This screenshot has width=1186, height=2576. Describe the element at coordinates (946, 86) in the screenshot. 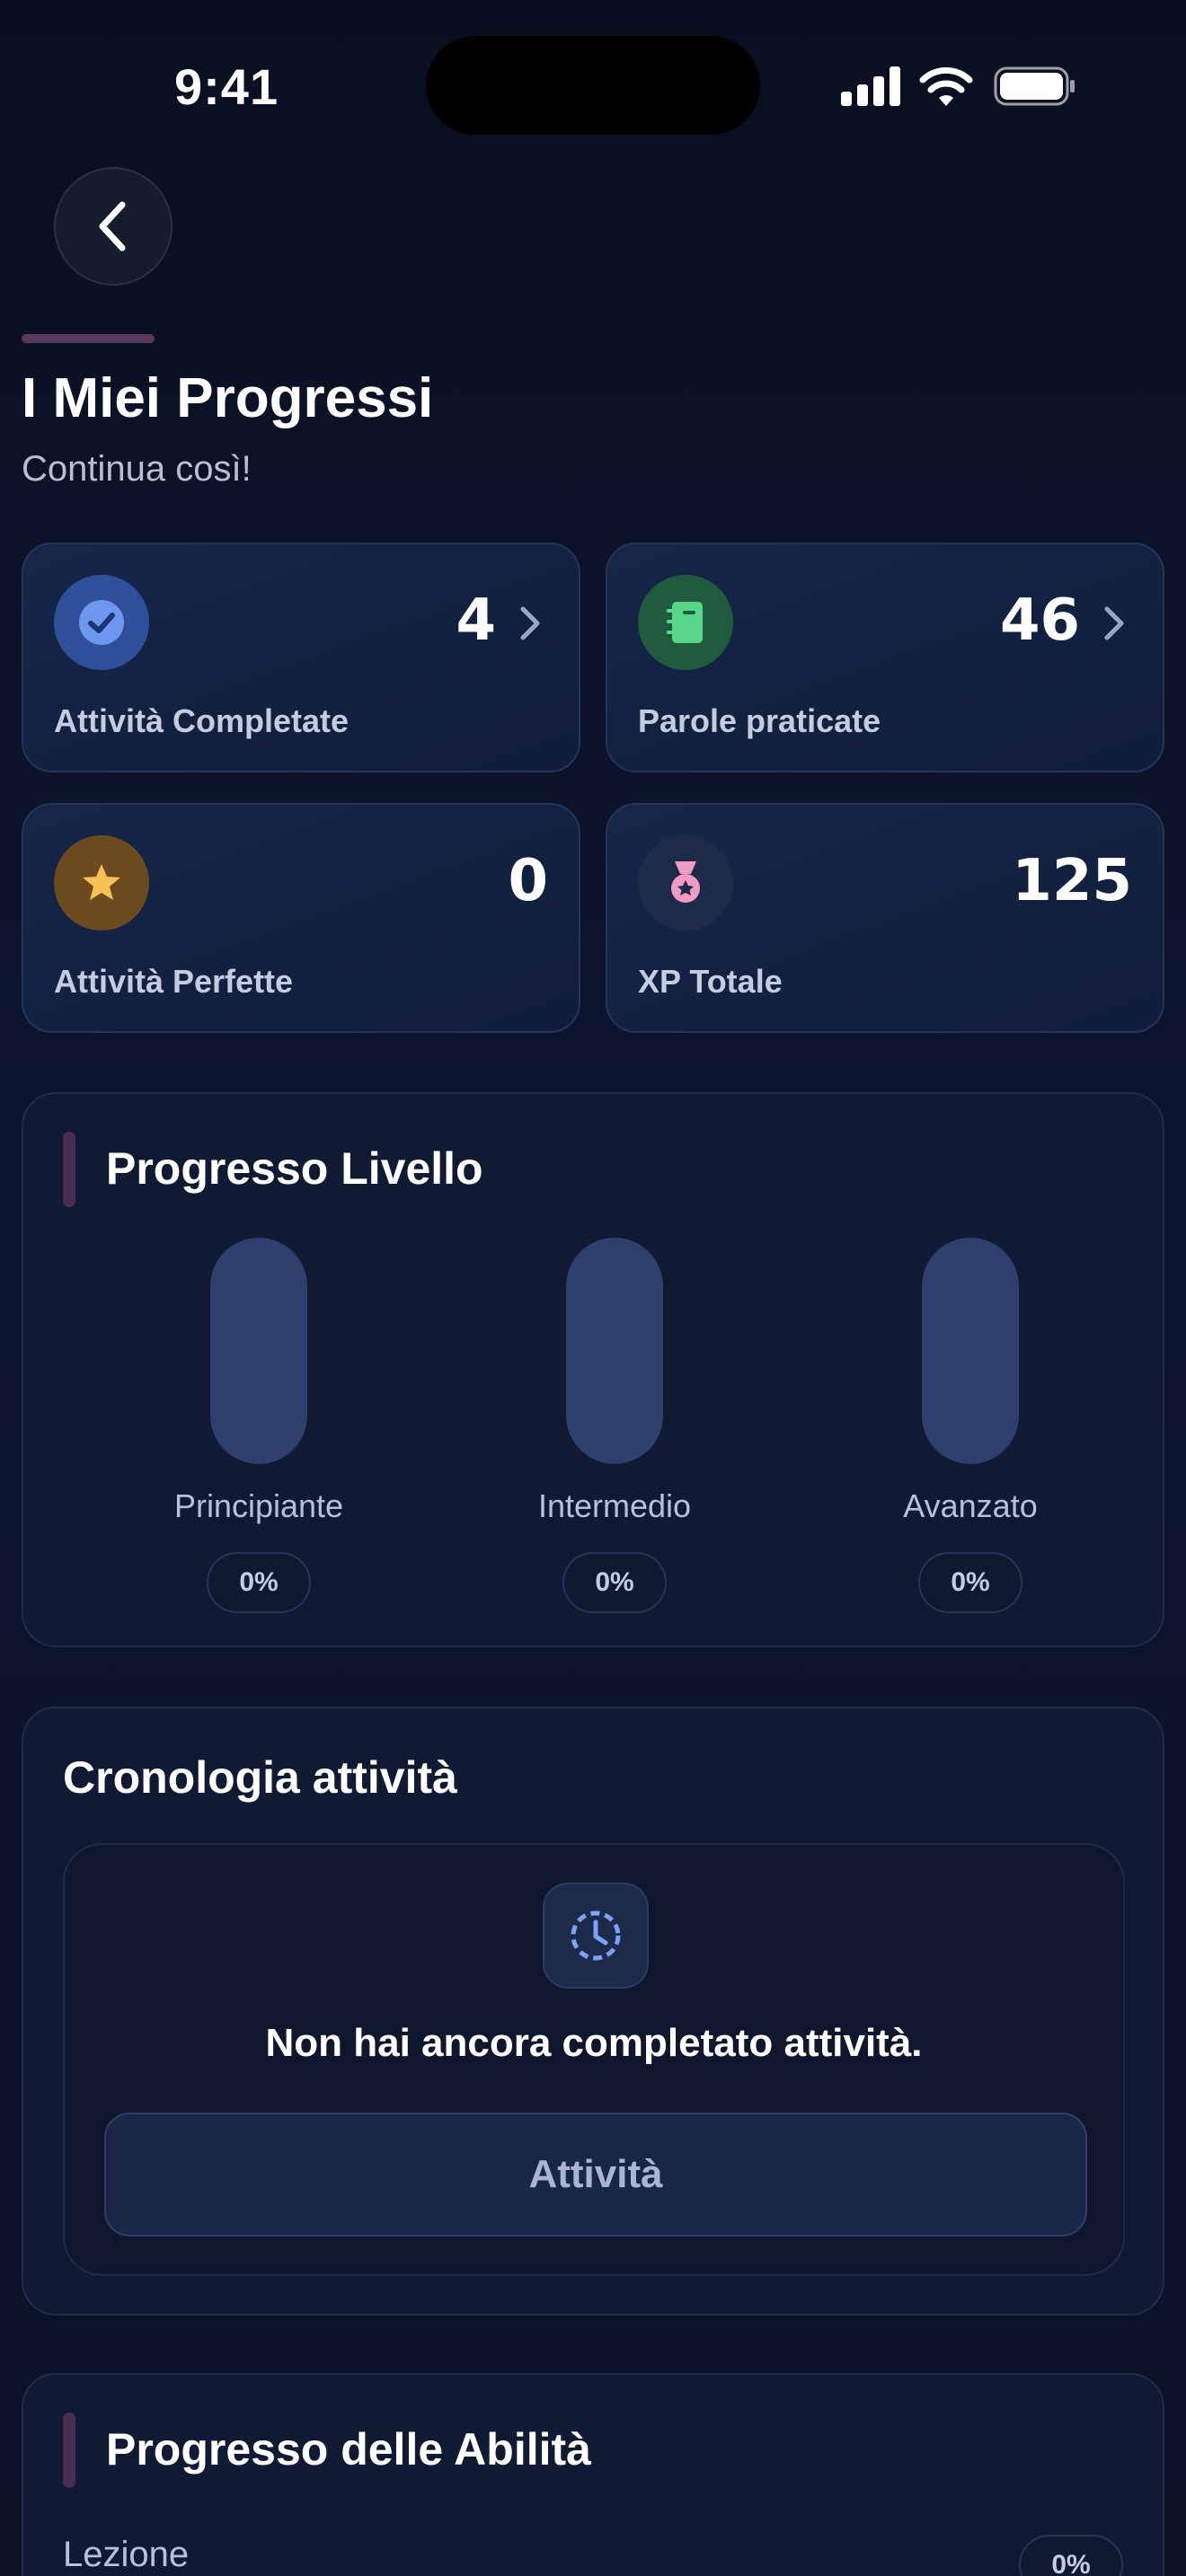

I see `wifi-icon` at that location.